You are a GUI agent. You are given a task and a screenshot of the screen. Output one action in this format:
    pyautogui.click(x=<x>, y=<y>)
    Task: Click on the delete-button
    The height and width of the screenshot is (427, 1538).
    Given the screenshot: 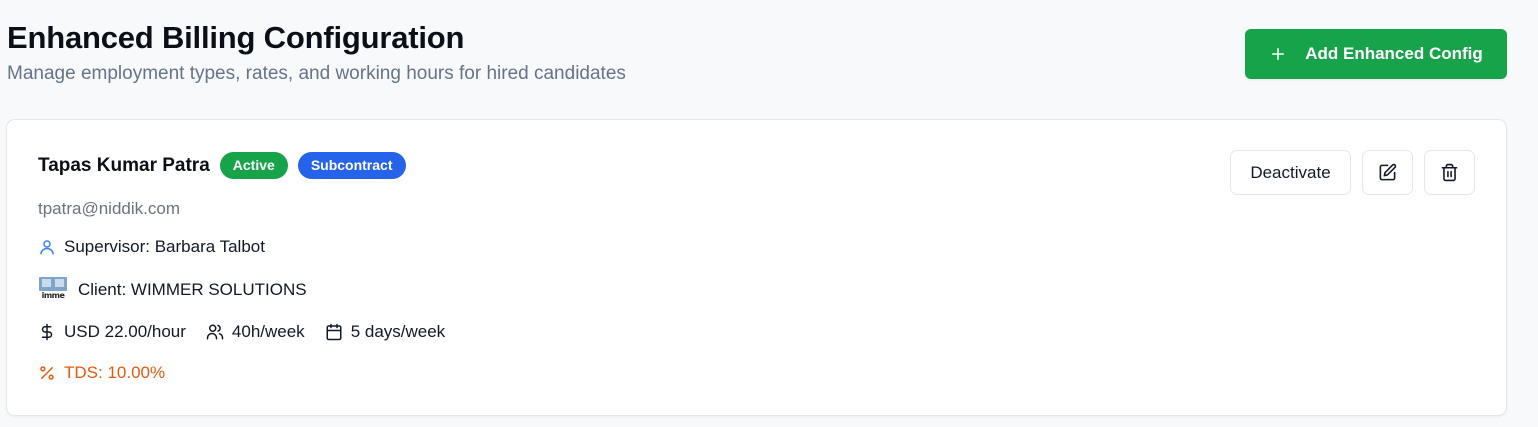 What is the action you would take?
    pyautogui.click(x=1449, y=172)
    